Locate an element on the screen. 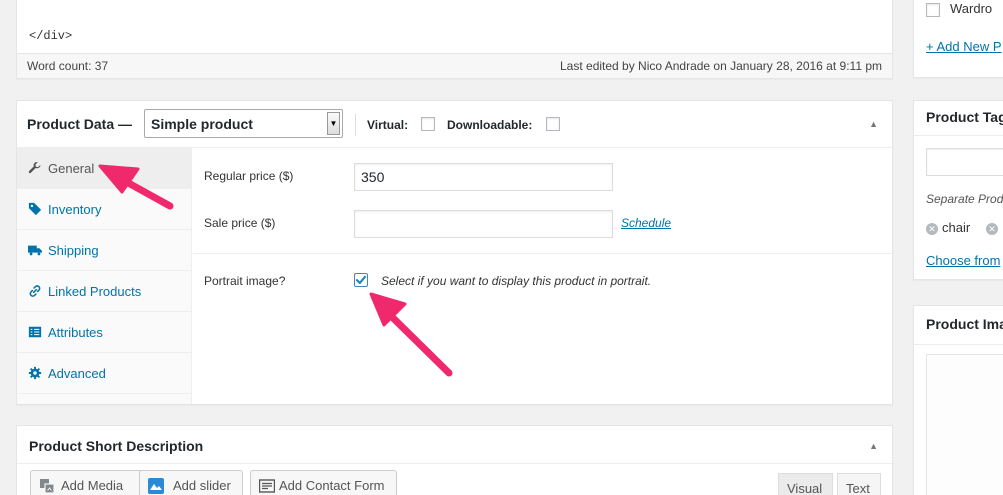 The image size is (1003, 495). tab-label: Advanced is located at coordinates (77, 373).